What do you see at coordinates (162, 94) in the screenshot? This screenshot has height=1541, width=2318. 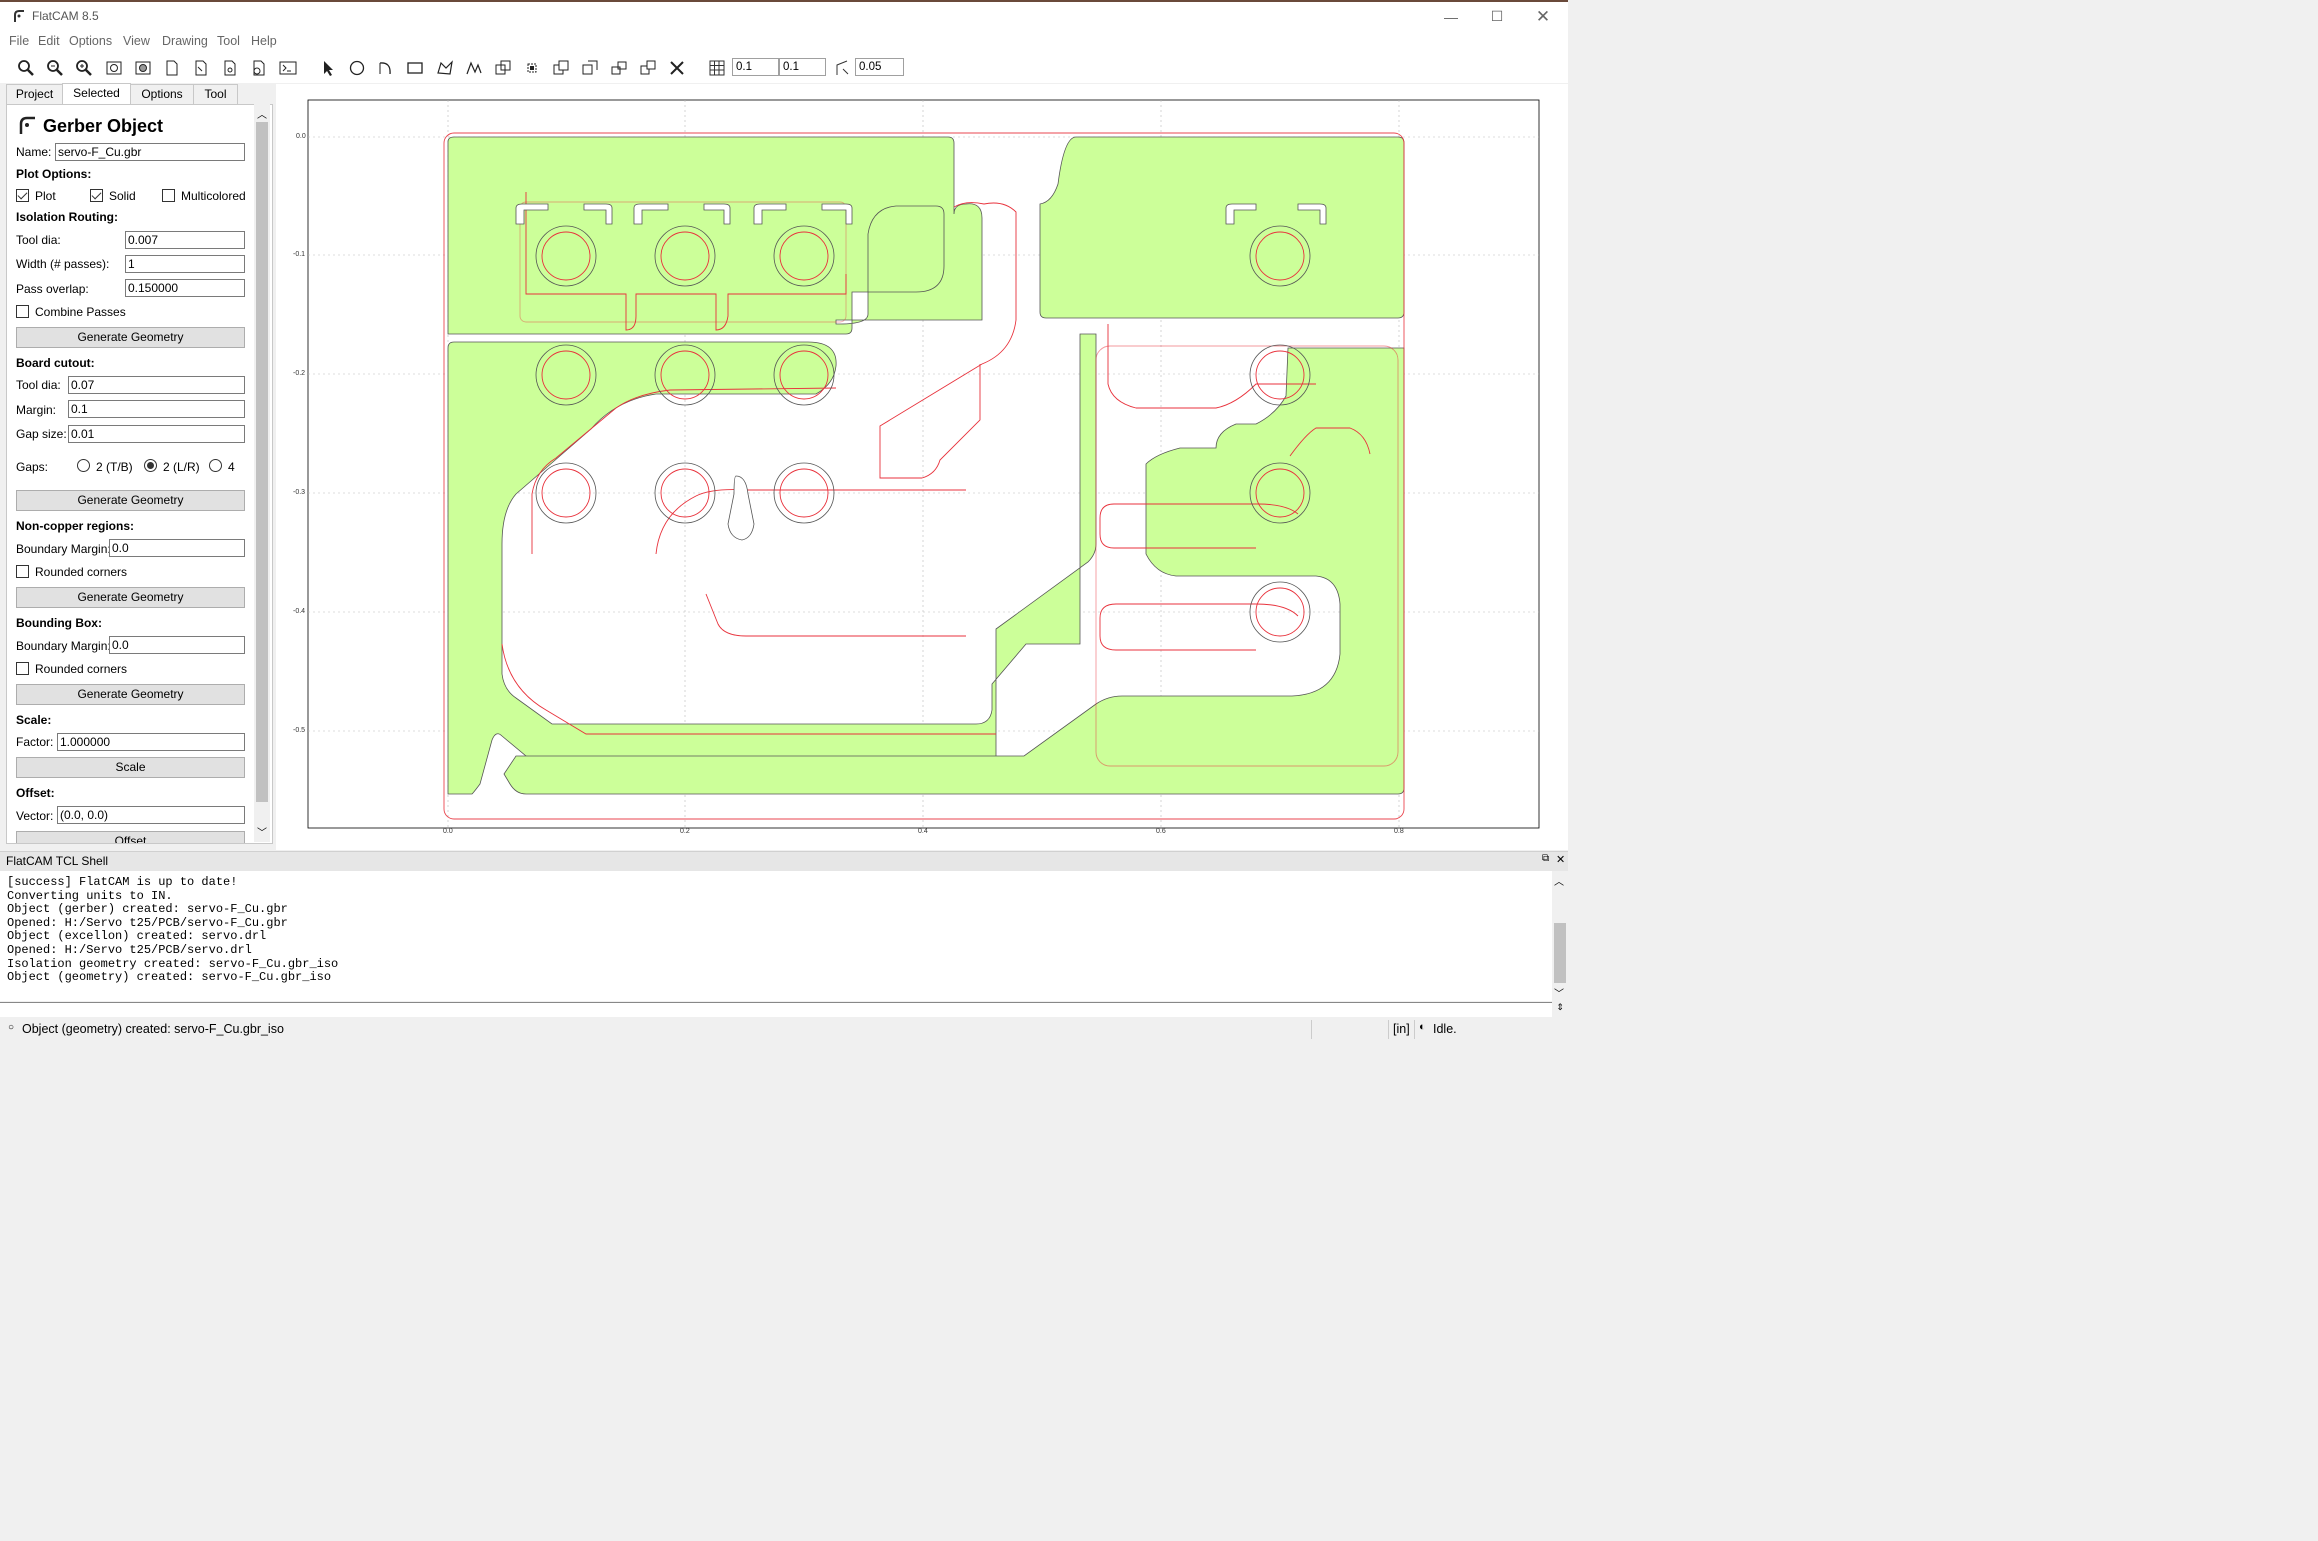 I see `tab-options: Options` at bounding box center [162, 94].